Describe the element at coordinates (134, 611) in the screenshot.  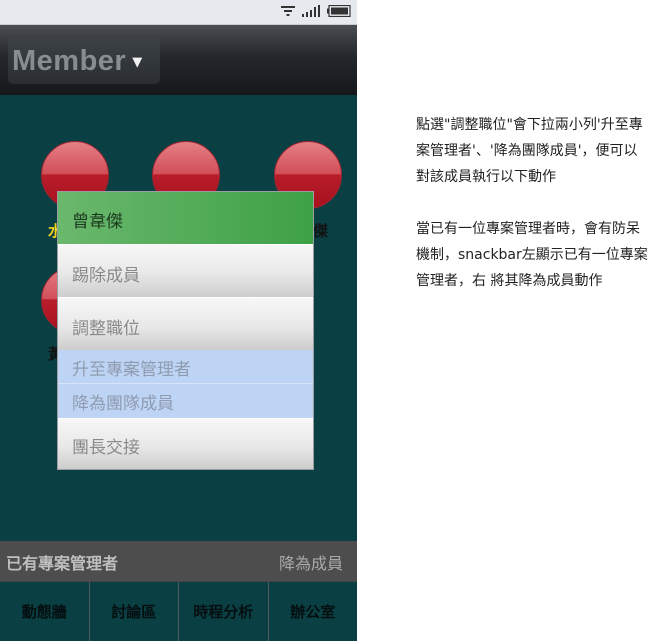
I see `tab-discussion: 討論區` at that location.